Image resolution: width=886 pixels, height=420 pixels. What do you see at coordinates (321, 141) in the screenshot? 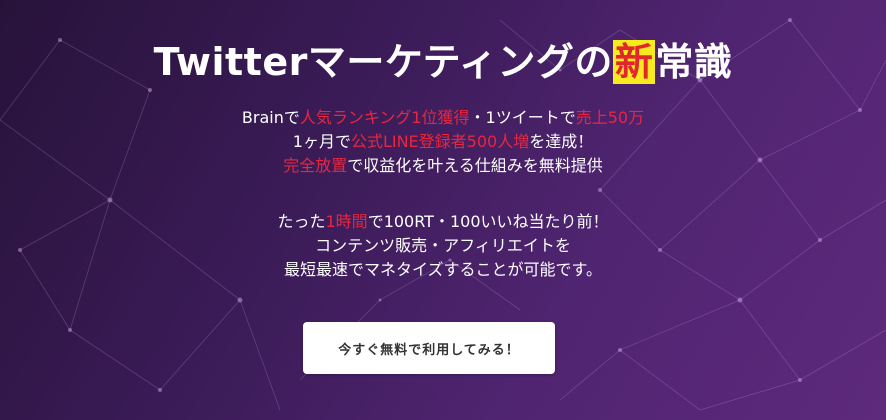
I see `text-segment: 1ヶ月で` at bounding box center [321, 141].